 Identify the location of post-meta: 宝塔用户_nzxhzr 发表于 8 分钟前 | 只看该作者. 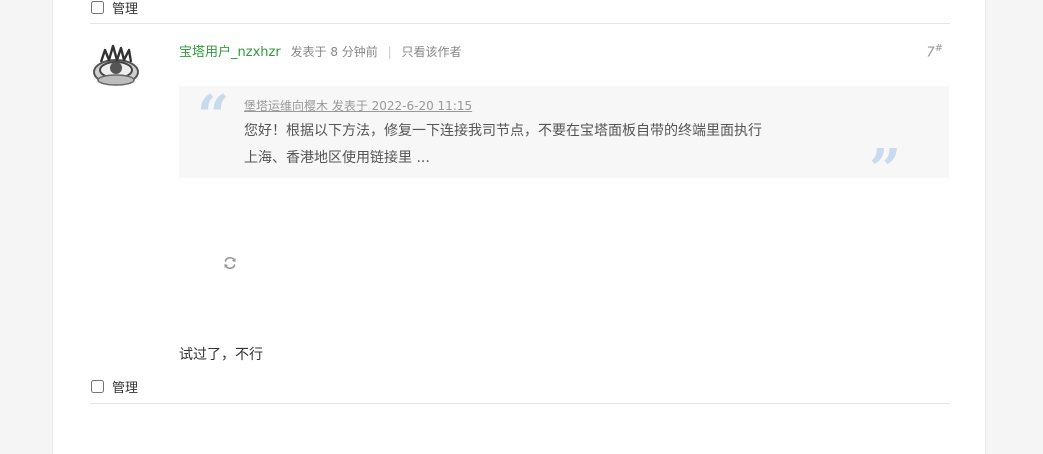
(320, 50).